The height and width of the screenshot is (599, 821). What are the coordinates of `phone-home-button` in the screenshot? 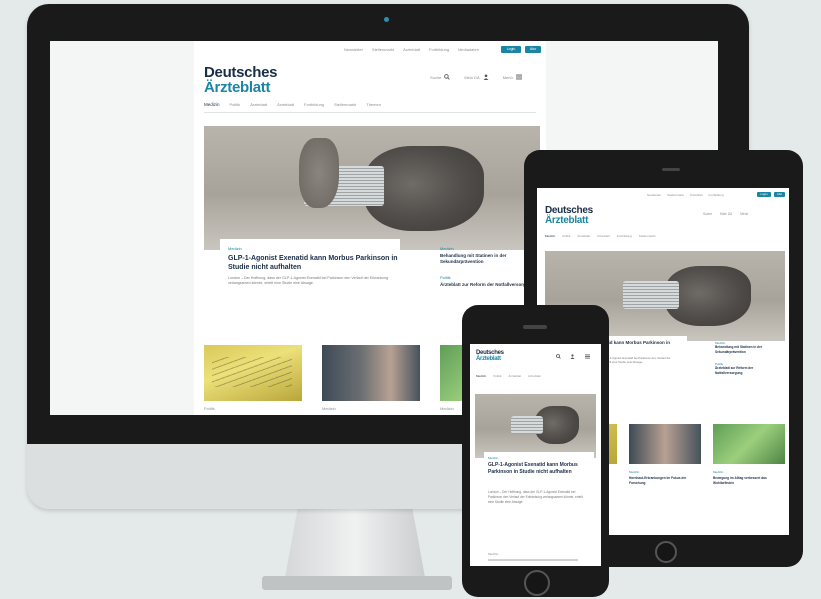 It's located at (537, 583).